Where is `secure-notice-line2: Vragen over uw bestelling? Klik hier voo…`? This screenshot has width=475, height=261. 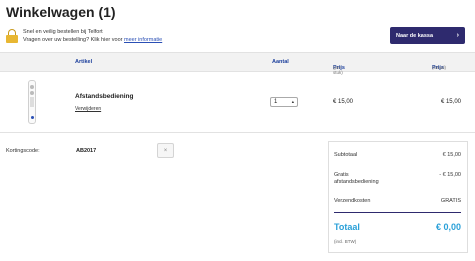
secure-notice-line2: Vragen over uw bestelling? Klik hier voo… is located at coordinates (73, 40).